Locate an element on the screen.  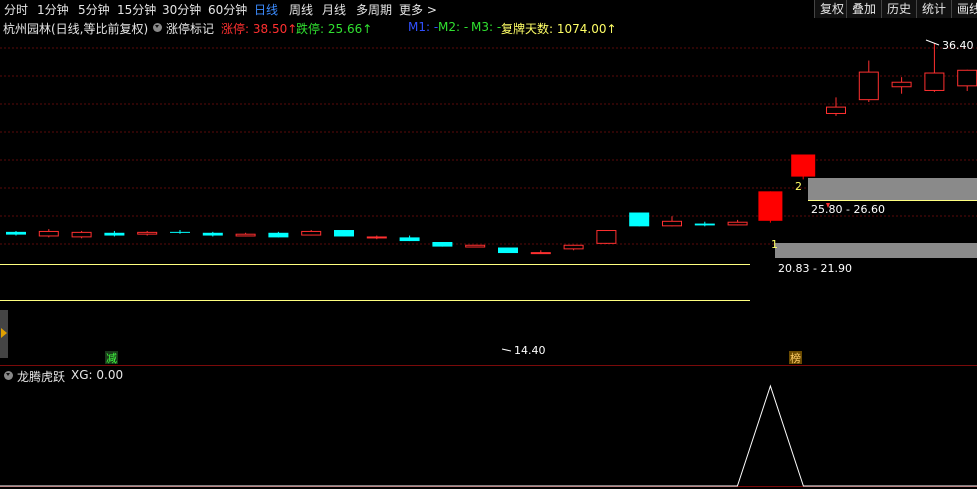
high-price-label: 36.40 is located at coordinates (958, 45).